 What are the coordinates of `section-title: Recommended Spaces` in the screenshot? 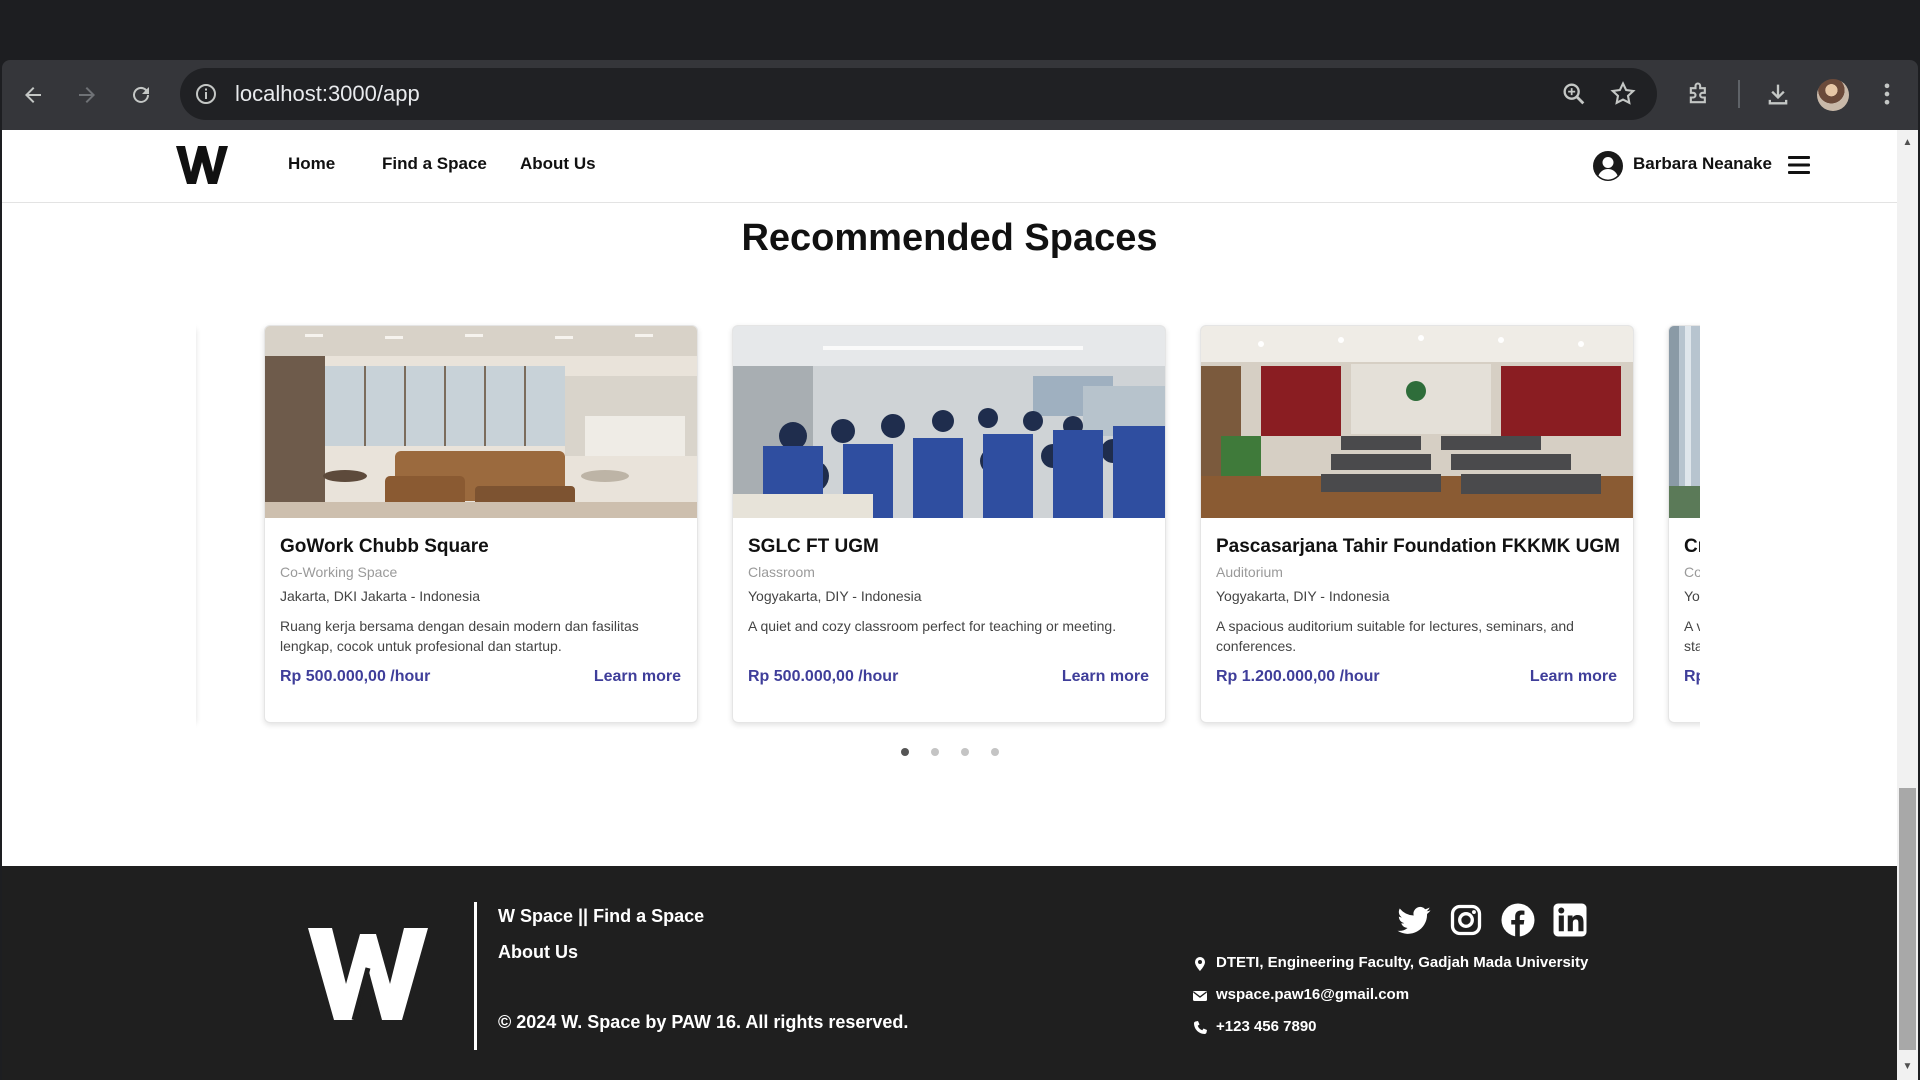 It's located at (949, 238).